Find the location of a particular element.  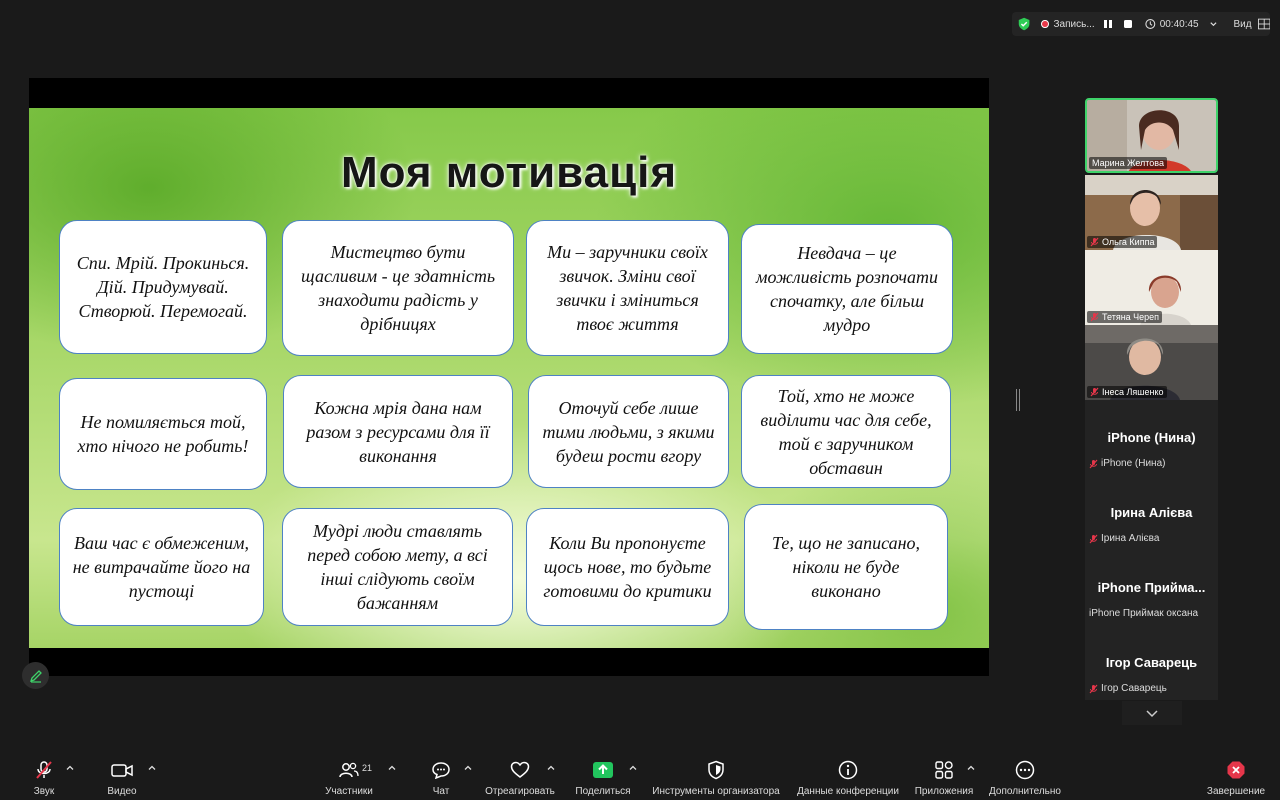

participants-count: 21 is located at coordinates (367, 768).